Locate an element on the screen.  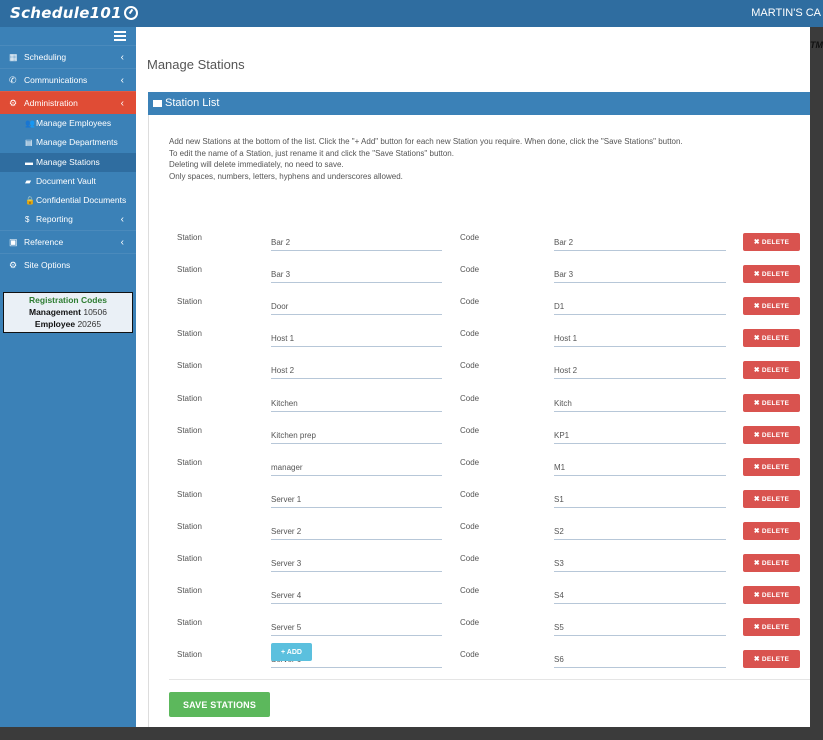
sidebar-item-site-options: ⚙ Site Options is located at coordinates (68, 264).